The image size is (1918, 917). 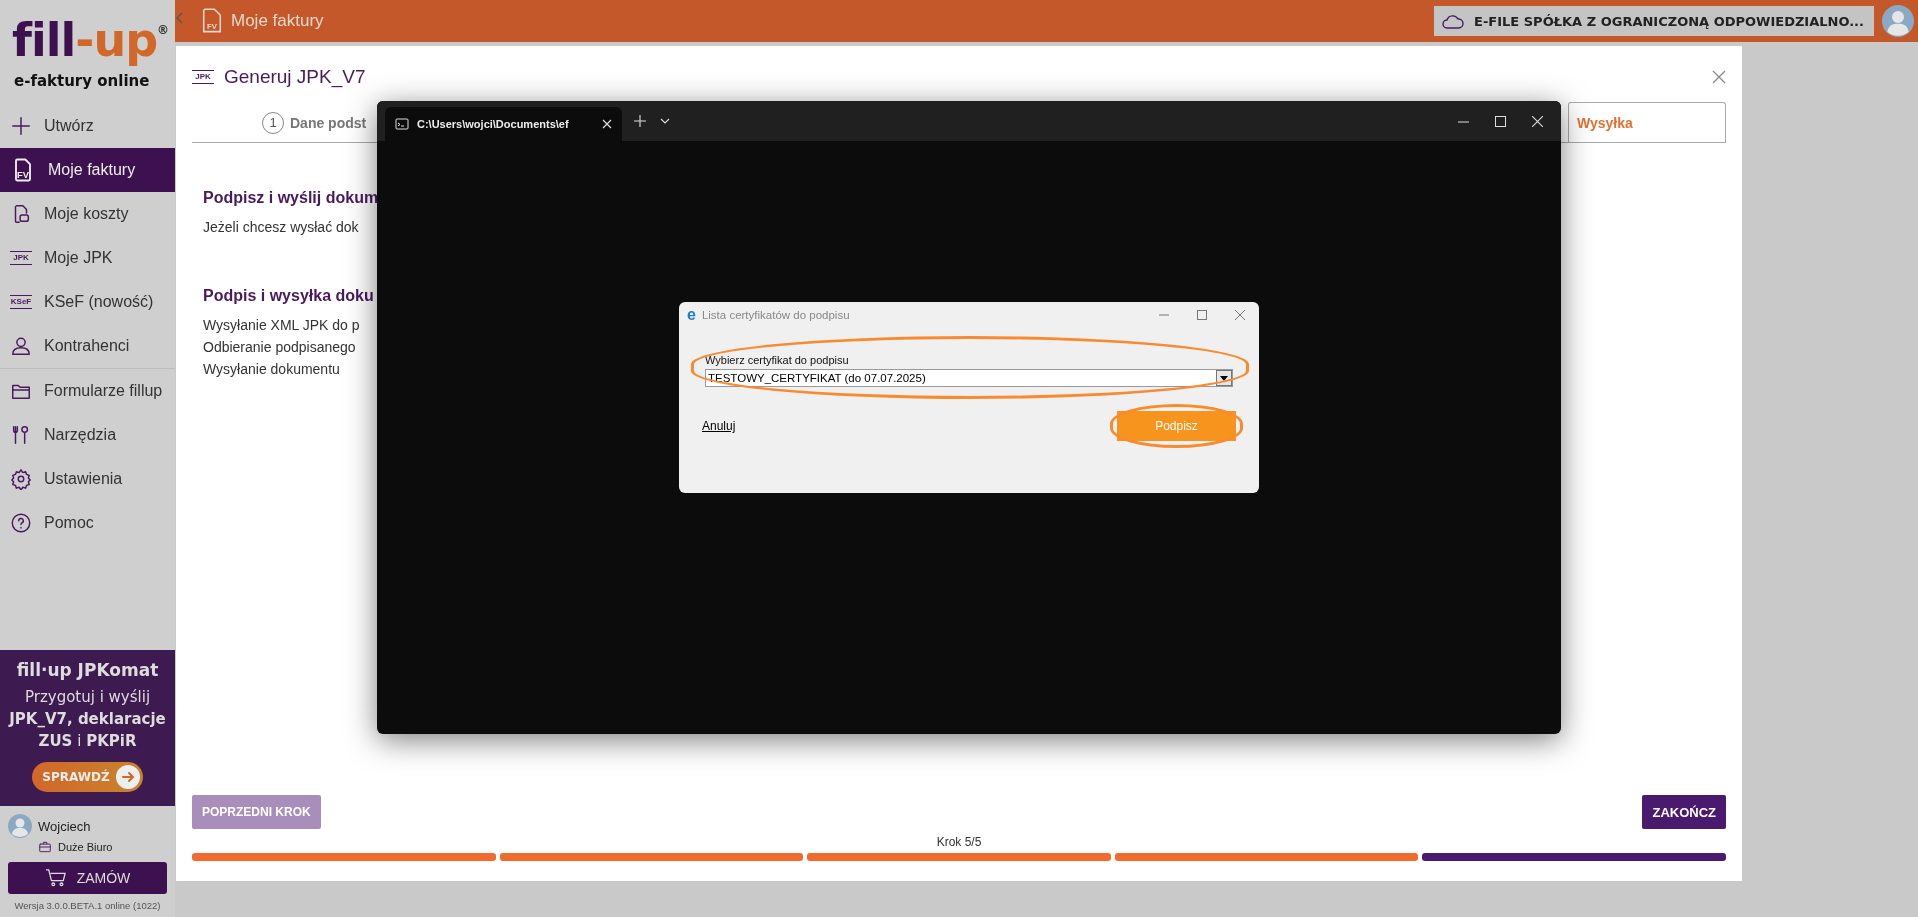 I want to click on dialog-title: Lista certyfikatów do podpisu, so click(x=775, y=315).